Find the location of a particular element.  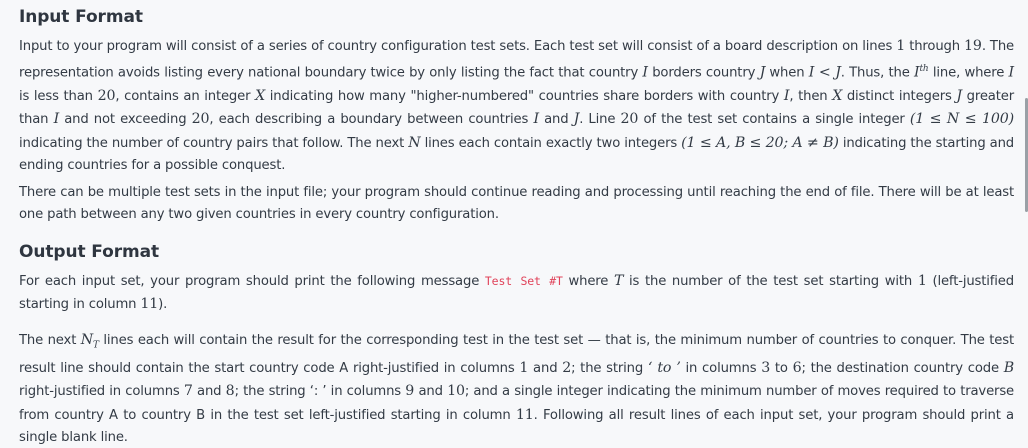

test-set-code: Test Set #T is located at coordinates (523, 281).